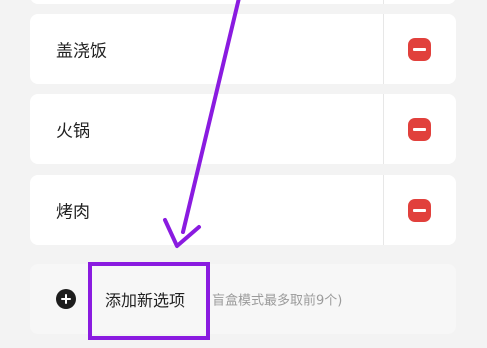  What do you see at coordinates (243, 2) in the screenshot?
I see `option-card-top-partial` at bounding box center [243, 2].